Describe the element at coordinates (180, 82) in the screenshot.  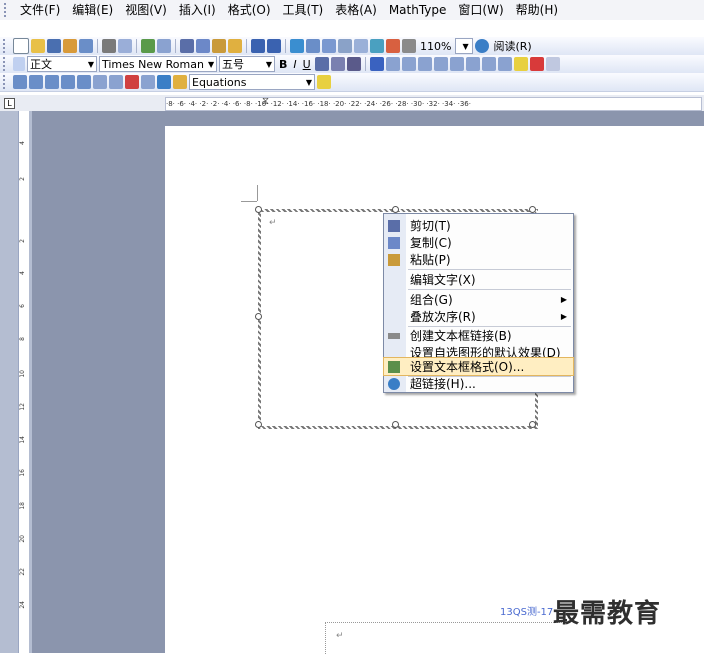
I see `toggle-tex-icon` at that location.